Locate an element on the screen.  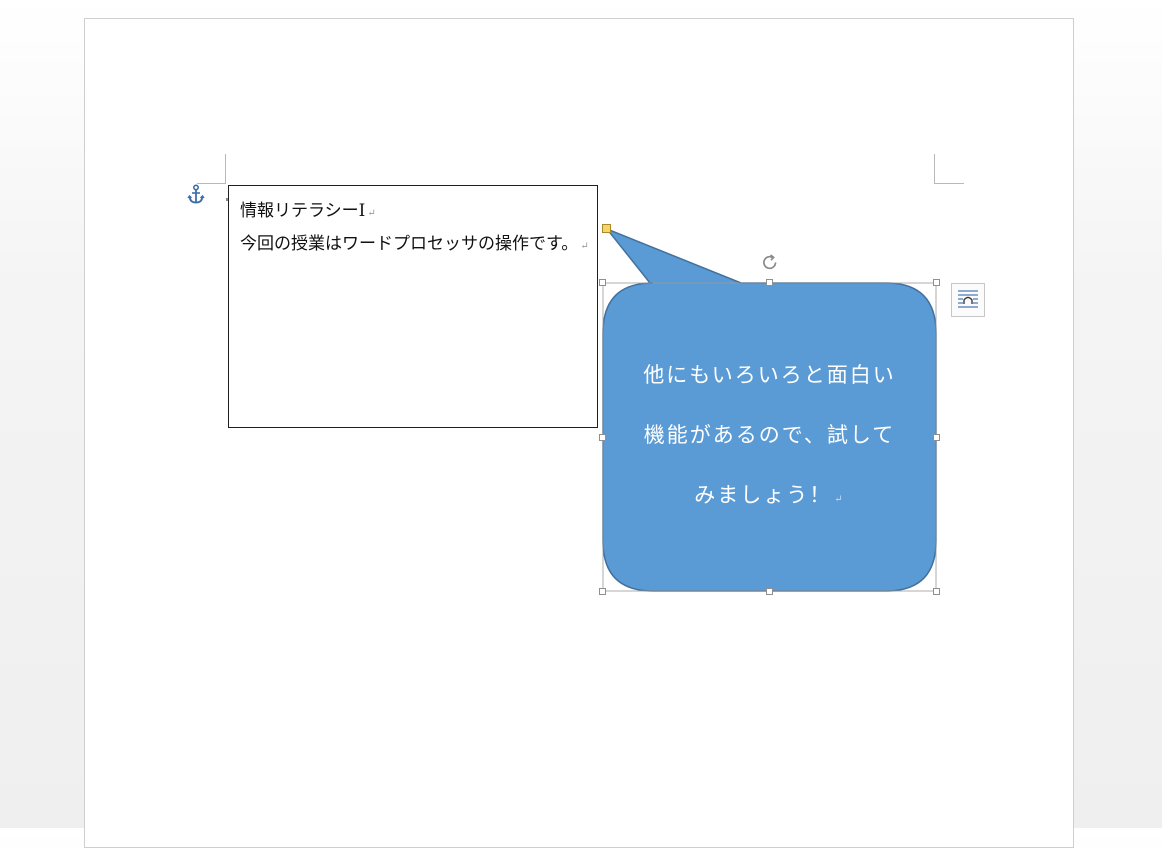
anchor-icon is located at coordinates (196, 195).